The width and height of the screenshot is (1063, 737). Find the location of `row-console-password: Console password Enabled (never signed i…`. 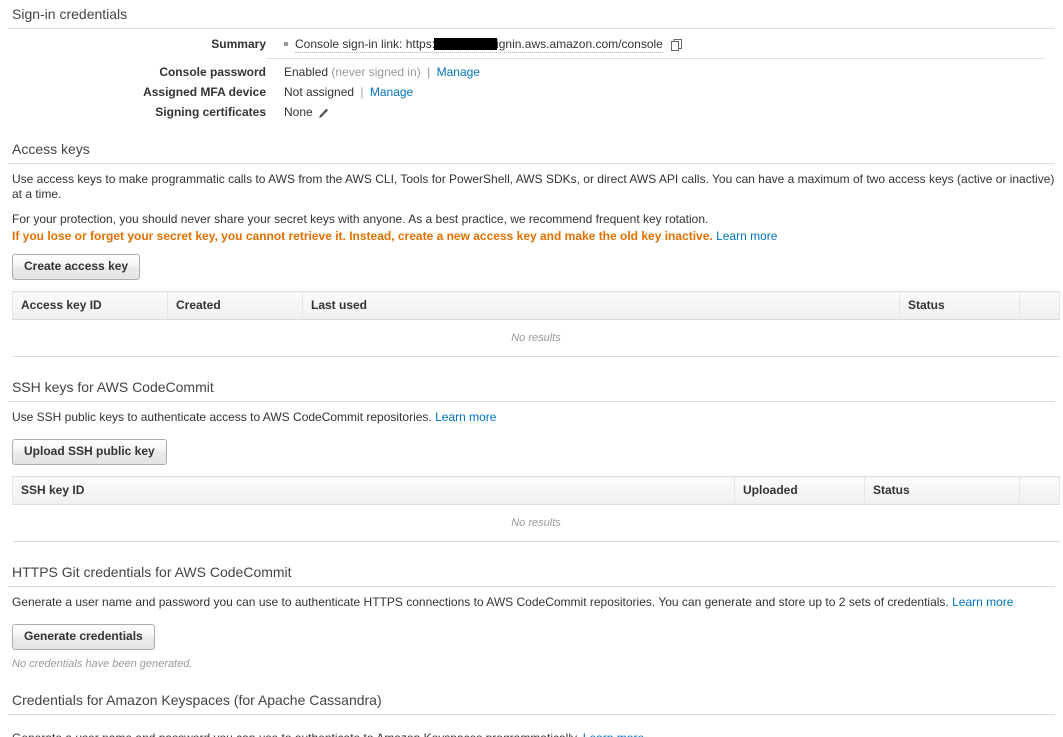

row-console-password: Console password Enabled (never signed i… is located at coordinates (531, 69).